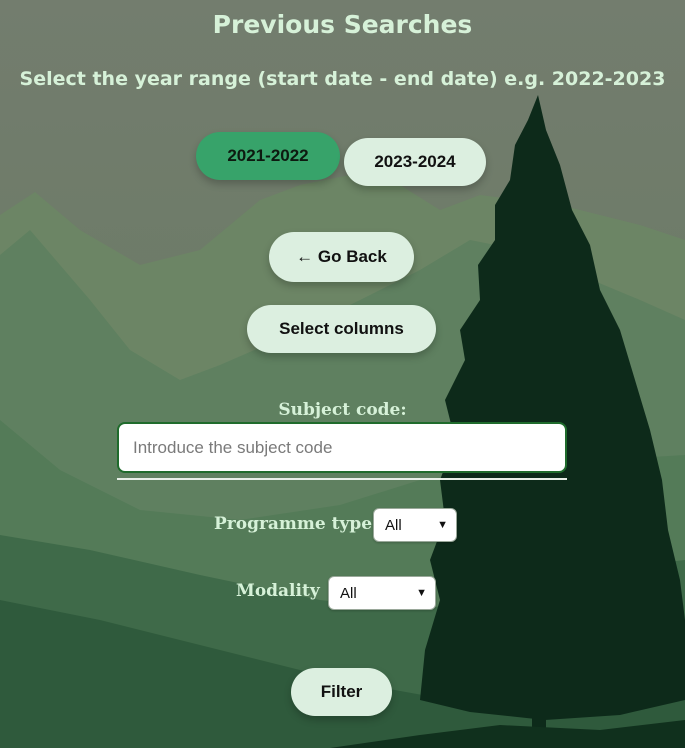 This screenshot has height=748, width=685. I want to click on page-title: Previous Searches, so click(342, 24).